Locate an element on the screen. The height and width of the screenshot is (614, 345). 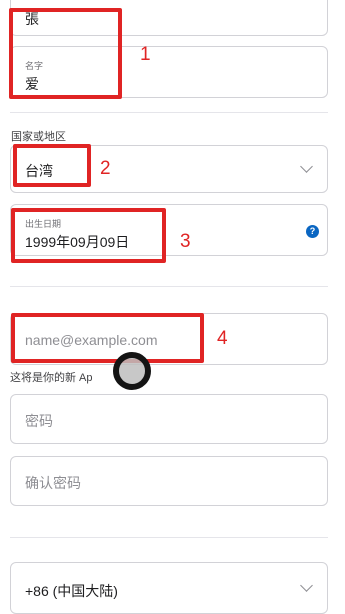
confirm-password-field: 确认密码 is located at coordinates (169, 481).